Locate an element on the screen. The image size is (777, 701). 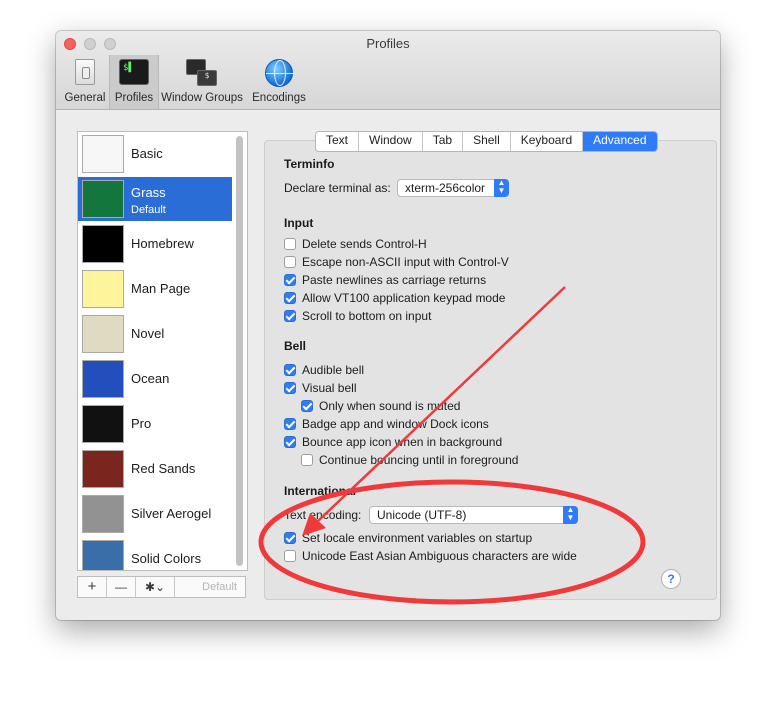
globe-icon is located at coordinates (279, 73).